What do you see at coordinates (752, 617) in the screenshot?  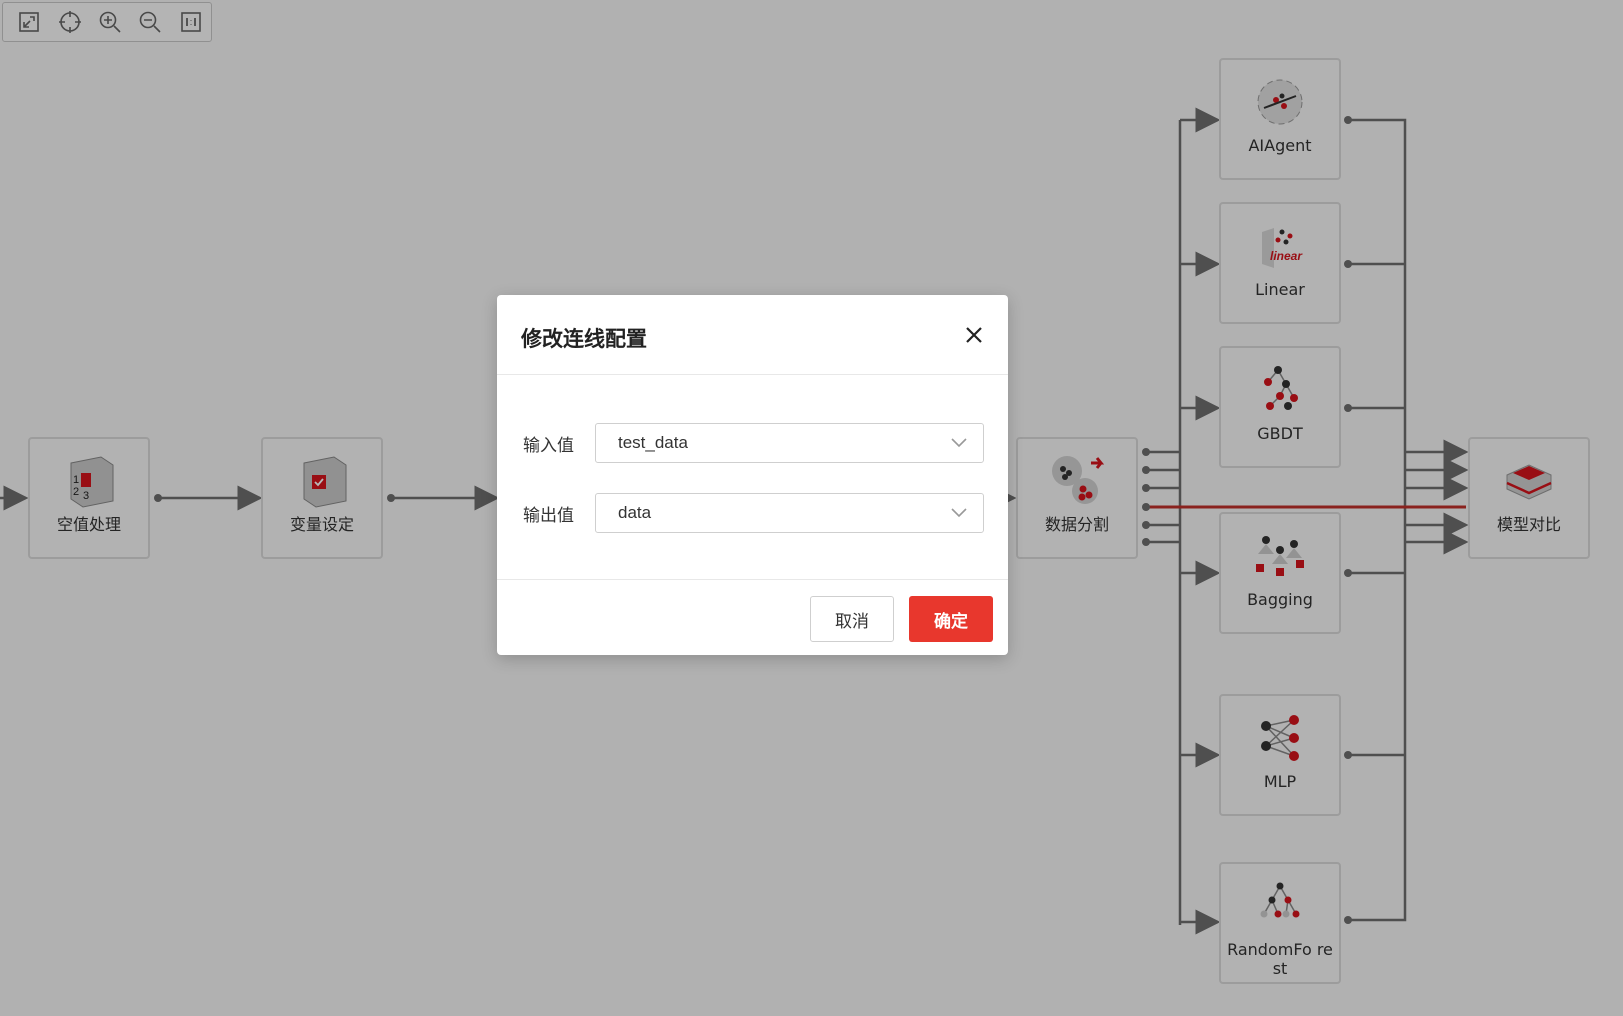 I see `dialog-footer: 取消 确定` at bounding box center [752, 617].